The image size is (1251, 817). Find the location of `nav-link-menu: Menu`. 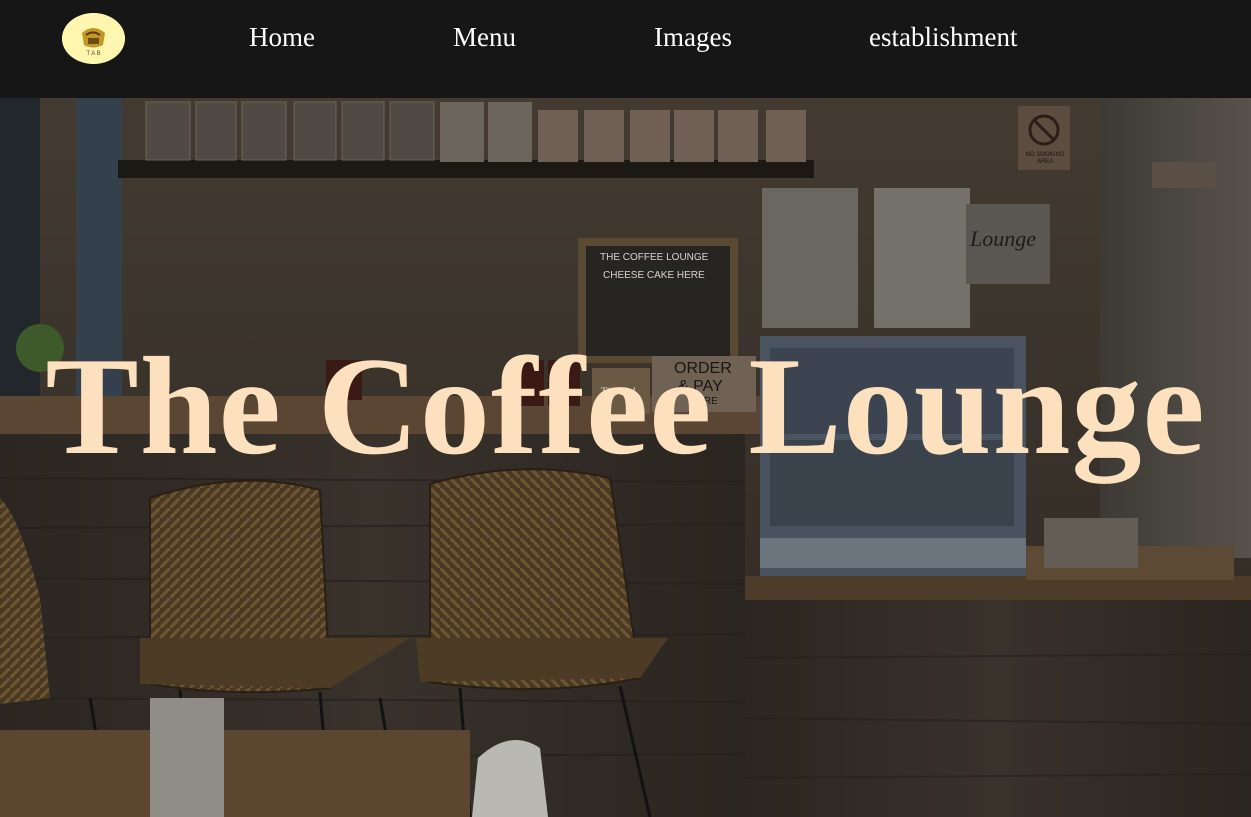

nav-link-menu: Menu is located at coordinates (484, 37).